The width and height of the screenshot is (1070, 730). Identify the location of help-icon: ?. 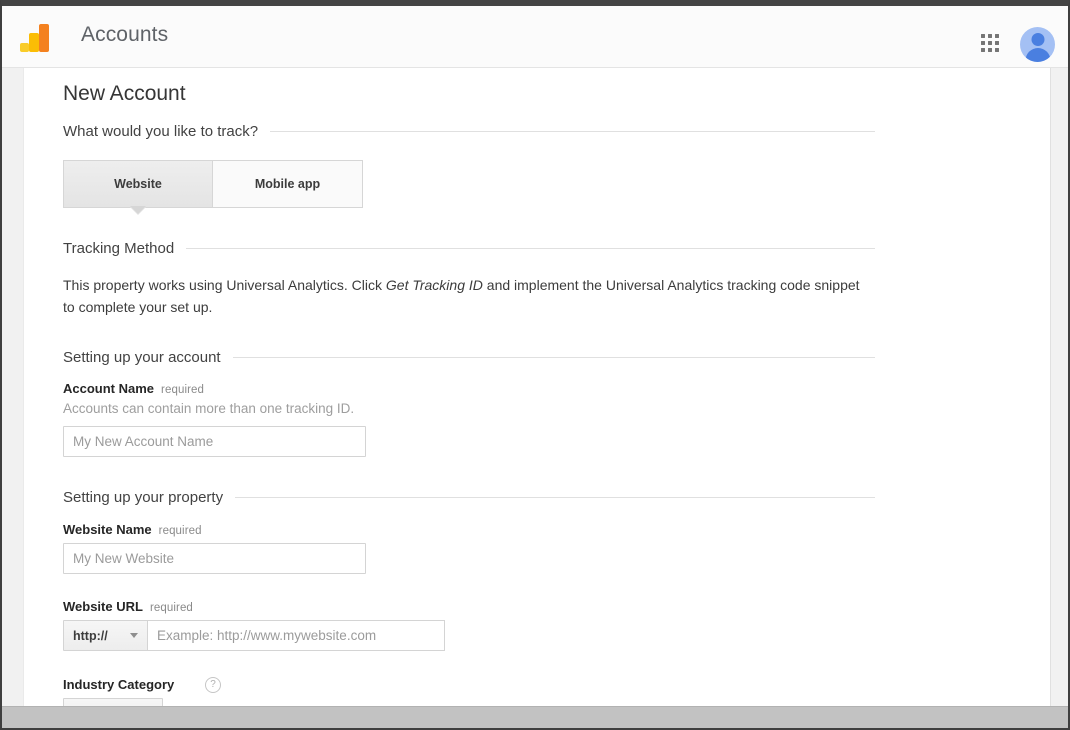
(213, 685).